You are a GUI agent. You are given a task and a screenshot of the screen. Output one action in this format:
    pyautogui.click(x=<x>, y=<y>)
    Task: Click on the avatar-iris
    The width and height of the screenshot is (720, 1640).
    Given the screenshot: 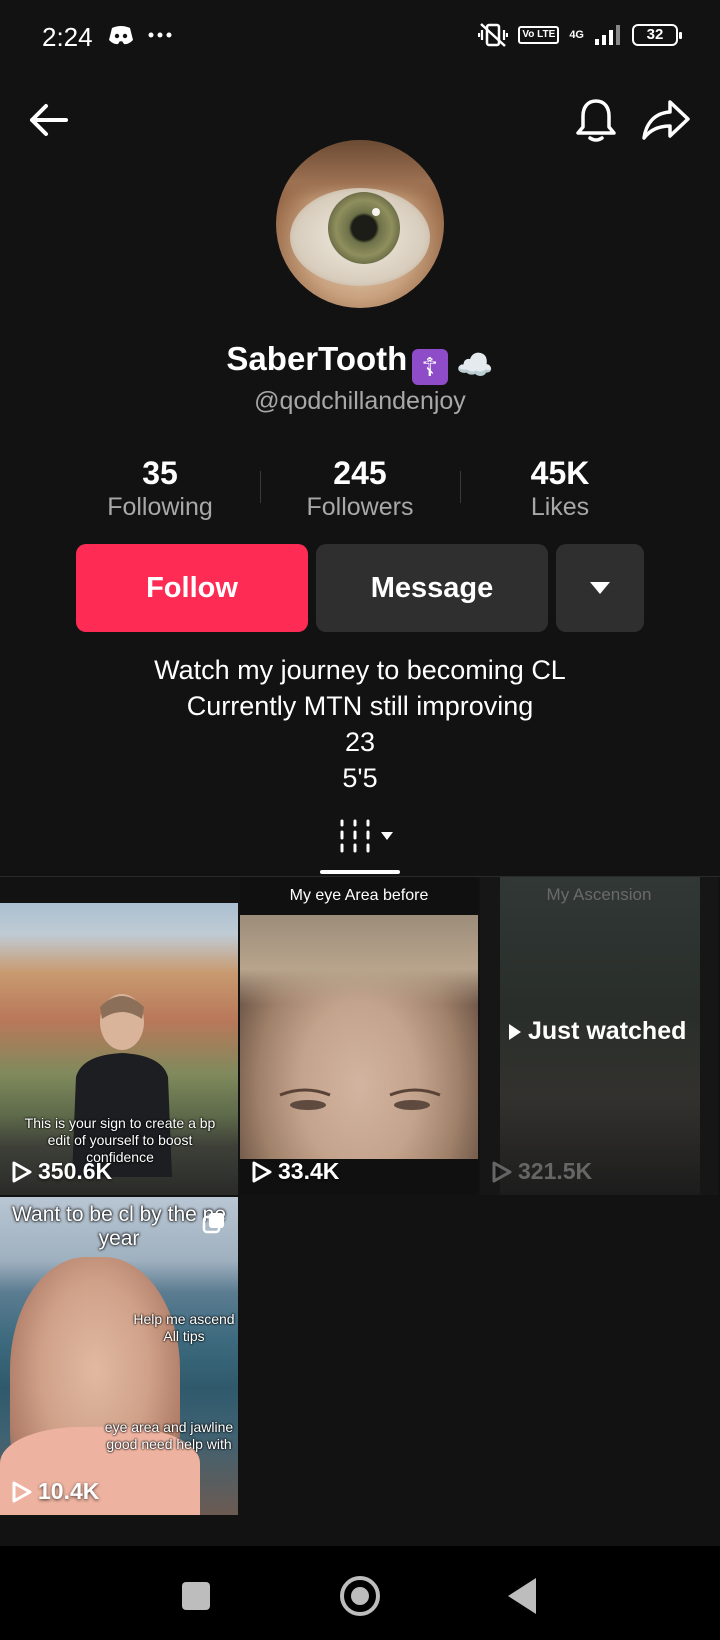 What is the action you would take?
    pyautogui.click(x=364, y=228)
    